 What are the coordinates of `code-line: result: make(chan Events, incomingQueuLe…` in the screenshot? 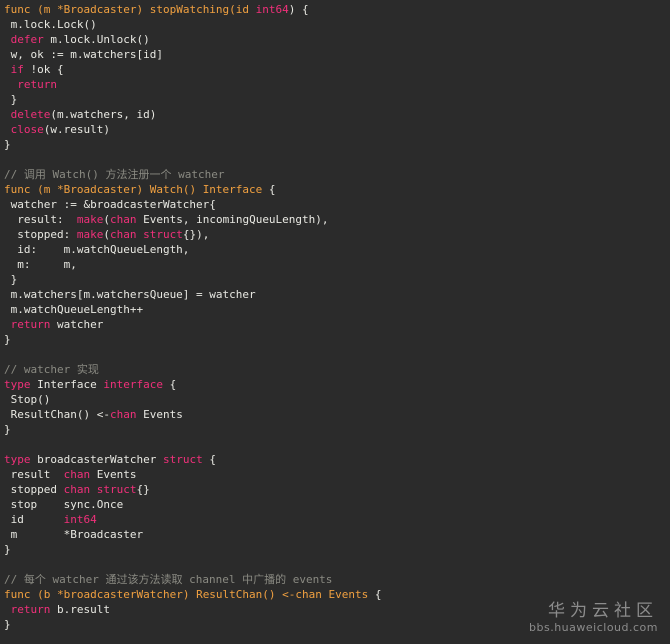 It's located at (193, 219).